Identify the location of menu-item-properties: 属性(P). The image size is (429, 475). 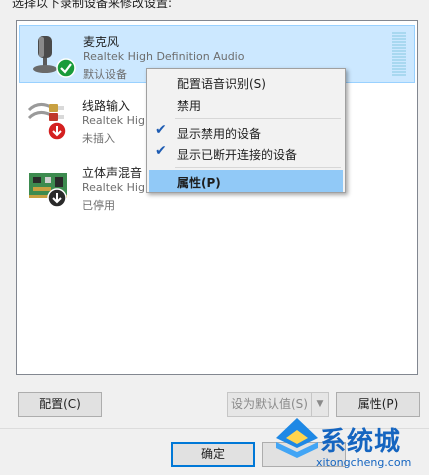
(246, 181).